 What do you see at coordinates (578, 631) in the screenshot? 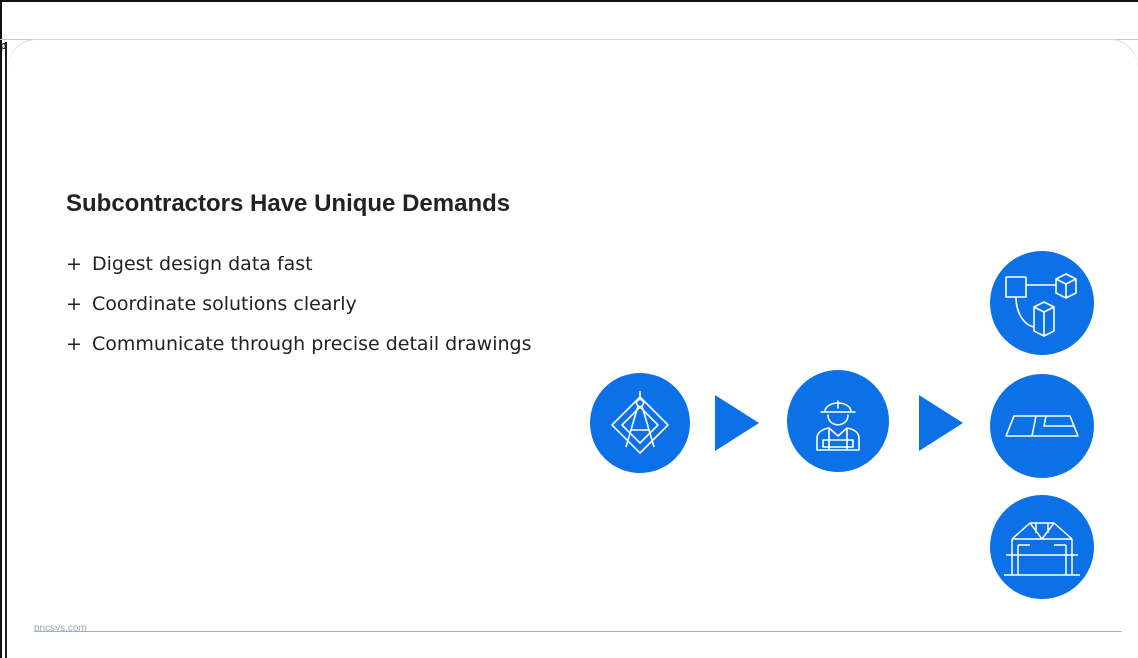
I see `footer-divider` at bounding box center [578, 631].